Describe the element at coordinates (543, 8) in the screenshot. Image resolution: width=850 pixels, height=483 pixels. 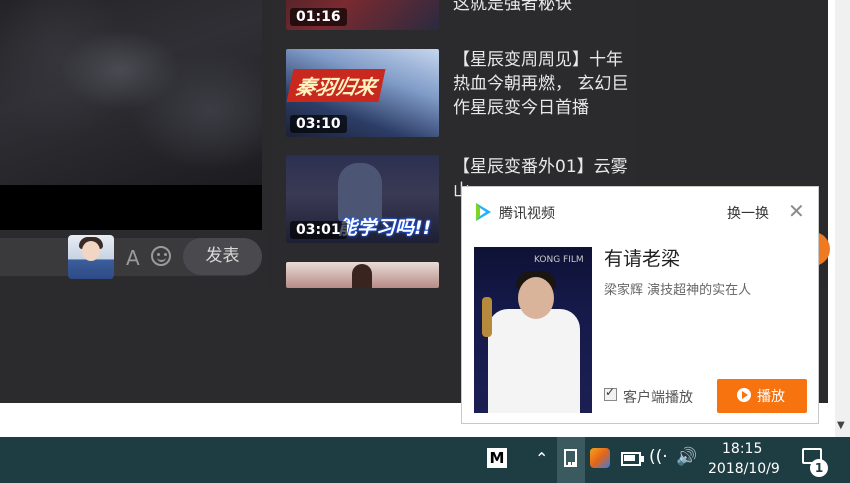
I see `playlist-item-title: 这就是强者秘诀` at that location.